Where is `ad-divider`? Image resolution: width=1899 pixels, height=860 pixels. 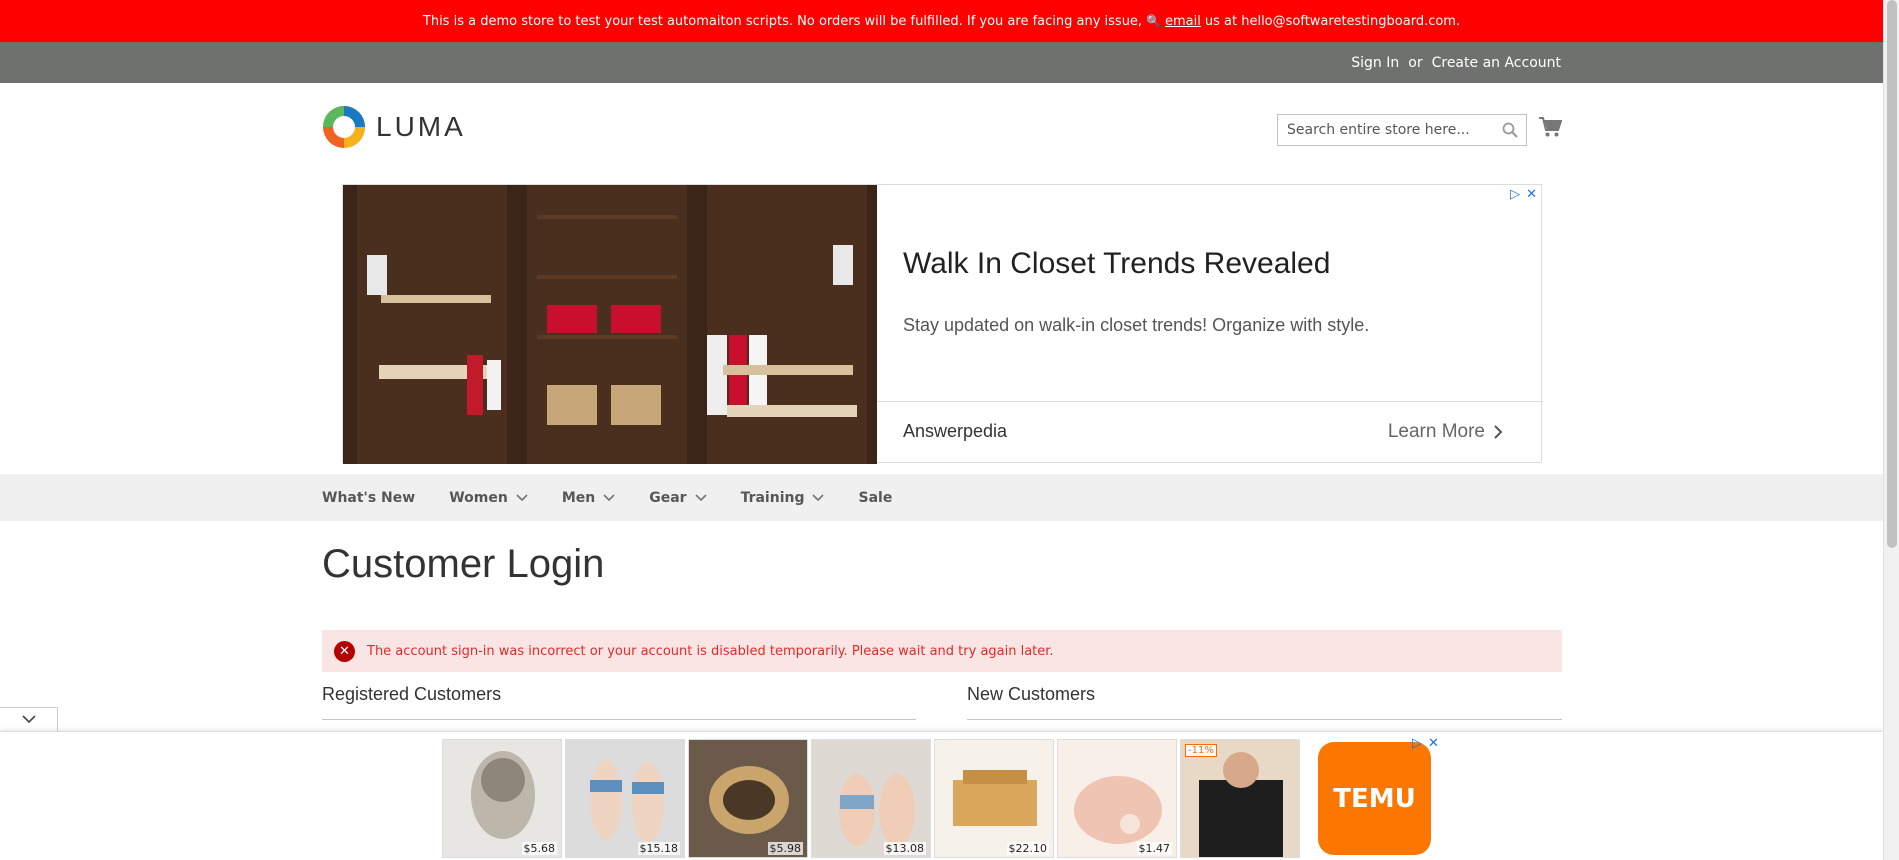
ad-divider is located at coordinates (1210, 401).